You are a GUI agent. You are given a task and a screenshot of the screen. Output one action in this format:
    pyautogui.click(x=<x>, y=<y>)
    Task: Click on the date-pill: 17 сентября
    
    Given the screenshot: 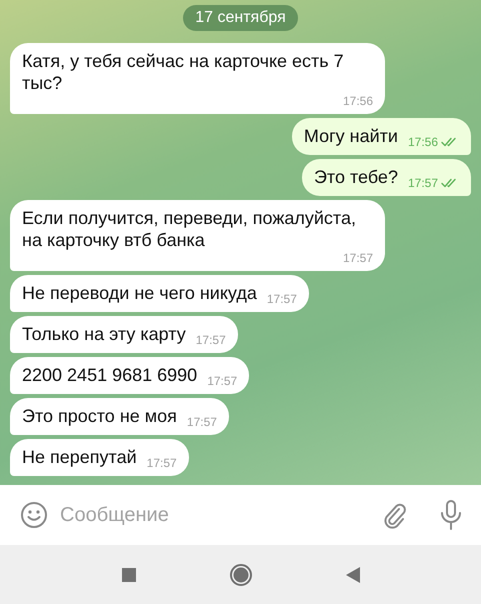 What is the action you would take?
    pyautogui.click(x=240, y=18)
    